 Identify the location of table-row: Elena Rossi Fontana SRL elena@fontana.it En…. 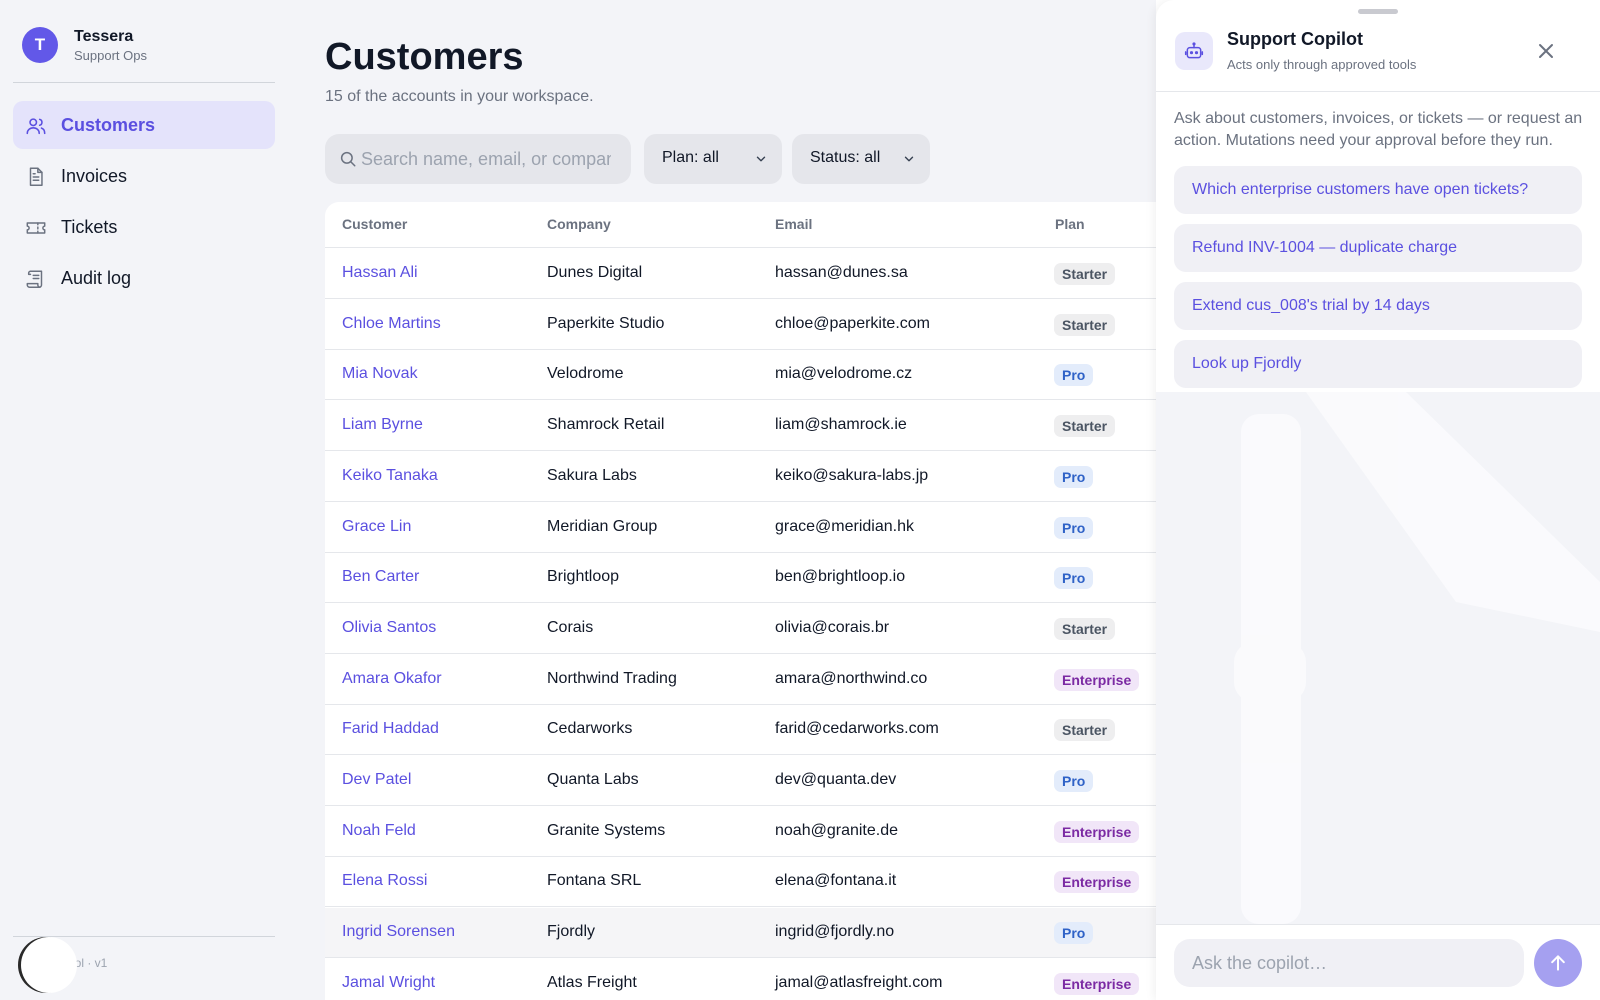
(740, 882).